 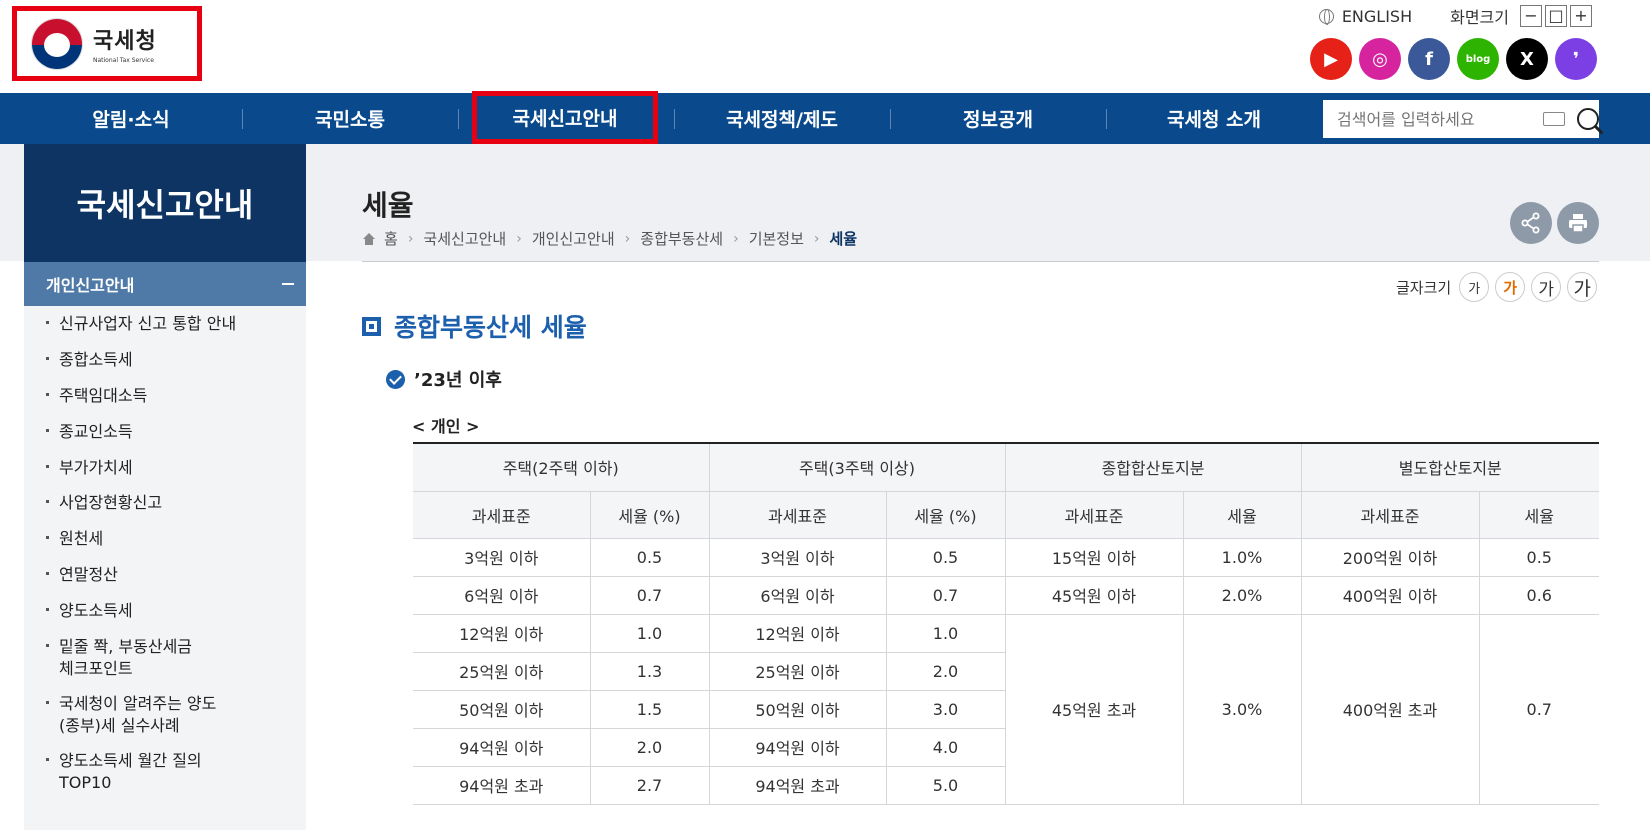 What do you see at coordinates (96, 396) in the screenshot?
I see `sidebar-item: 주택임대소득` at bounding box center [96, 396].